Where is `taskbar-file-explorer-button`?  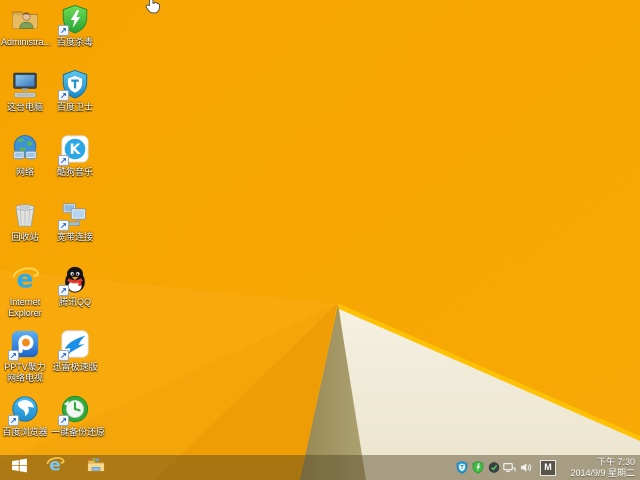
taskbar-file-explorer-button is located at coordinates (96, 467).